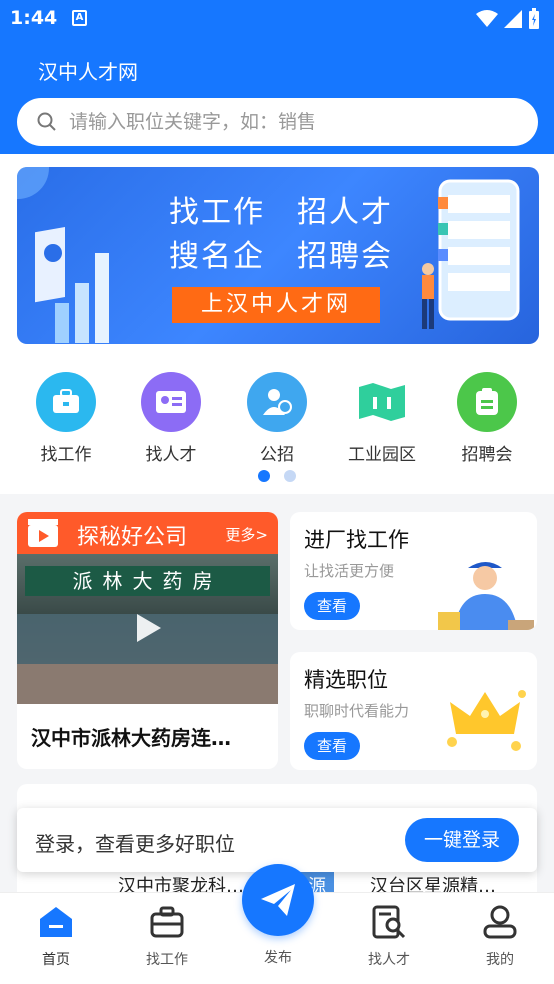 This screenshot has height=984, width=554. What do you see at coordinates (278, 957) in the screenshot?
I see `publish-label: 发布` at bounding box center [278, 957].